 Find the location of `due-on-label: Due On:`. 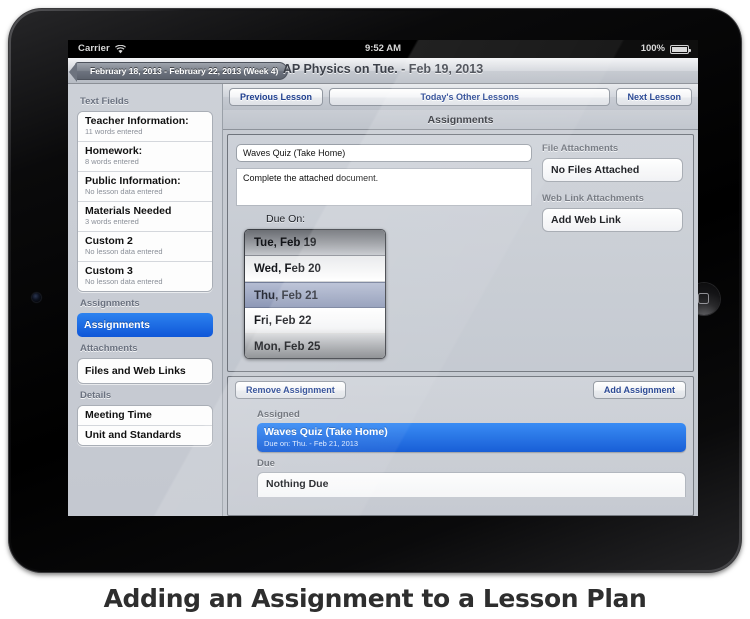

due-on-label: Due On: is located at coordinates (286, 219).